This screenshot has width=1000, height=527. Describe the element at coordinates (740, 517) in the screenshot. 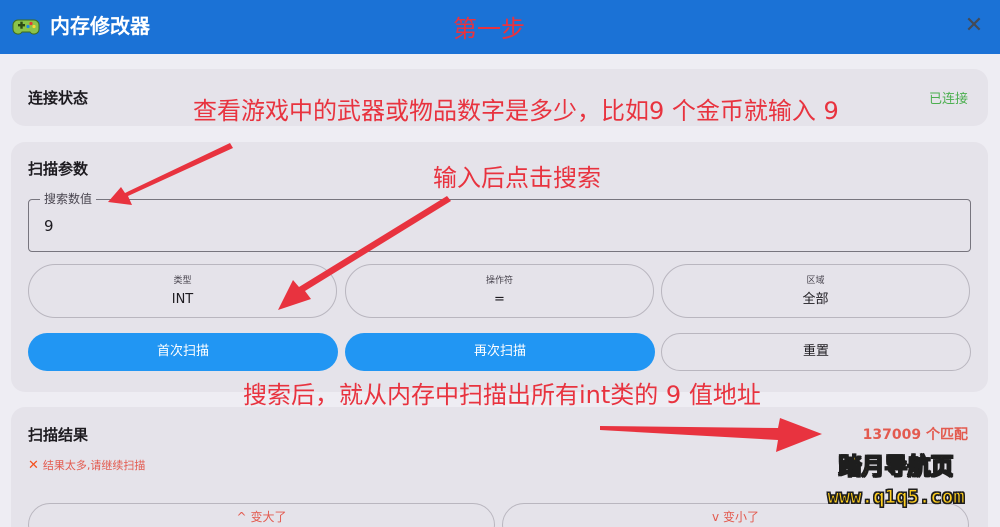

I see `decreased-label: 变小了` at that location.